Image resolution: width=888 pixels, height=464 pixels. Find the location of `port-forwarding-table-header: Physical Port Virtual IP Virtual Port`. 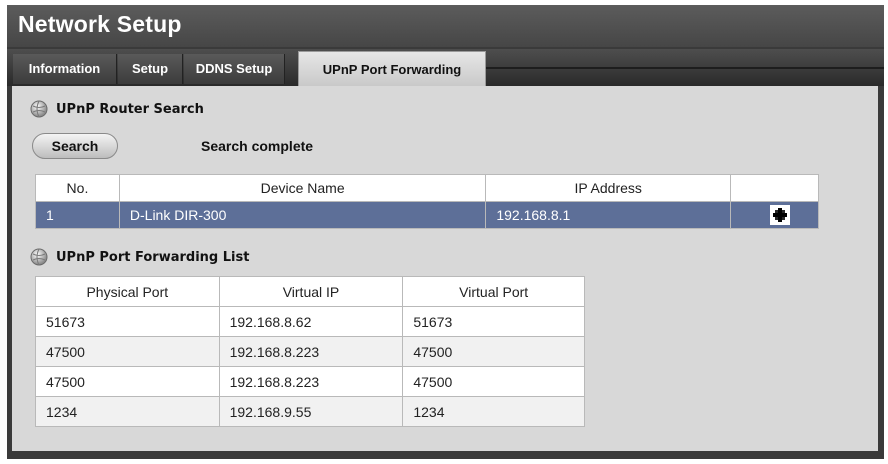

port-forwarding-table-header: Physical Port Virtual IP Virtual Port is located at coordinates (310, 291).